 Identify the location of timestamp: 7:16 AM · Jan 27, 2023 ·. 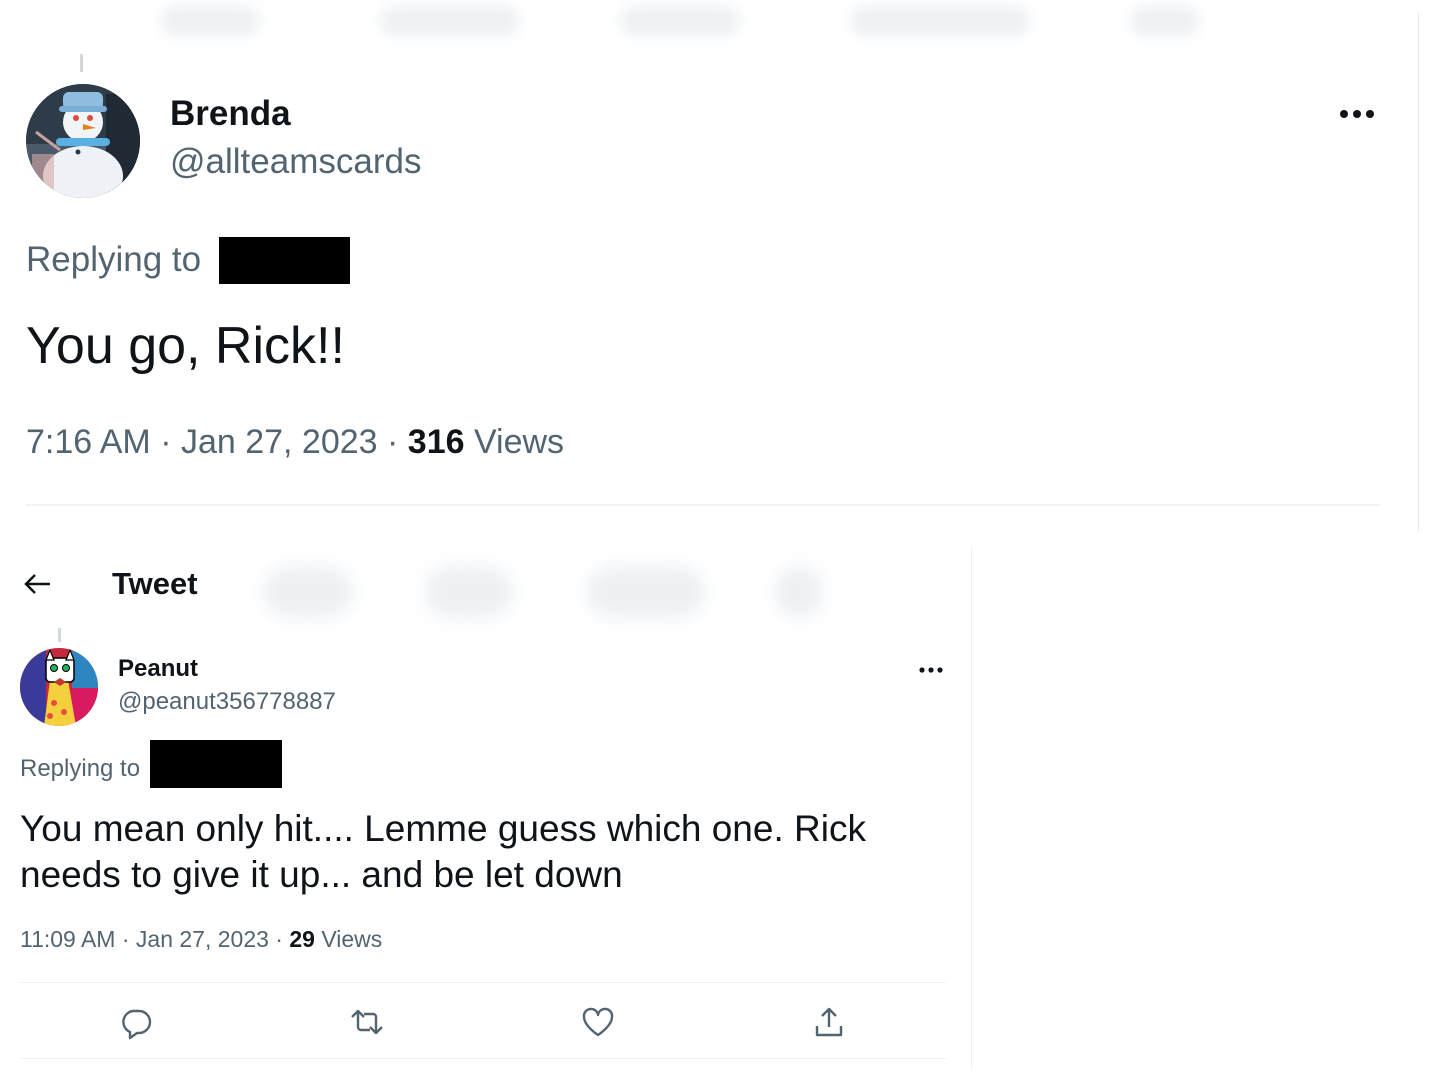
(217, 442).